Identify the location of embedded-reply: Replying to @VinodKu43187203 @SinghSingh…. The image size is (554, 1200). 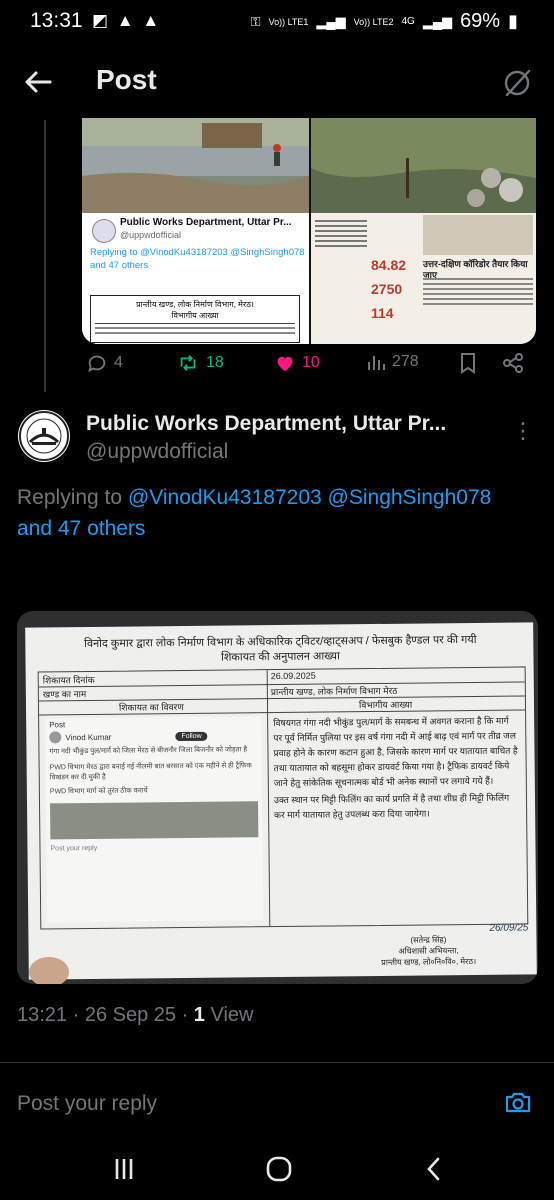
(197, 259).